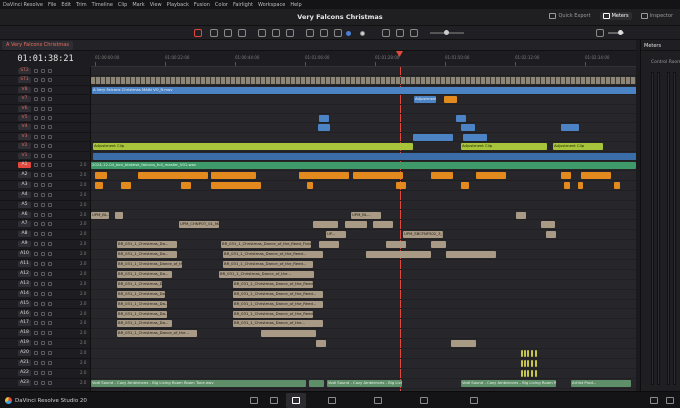  Describe the element at coordinates (228, 33) in the screenshot. I see `dynamic-trim-icon` at that location.